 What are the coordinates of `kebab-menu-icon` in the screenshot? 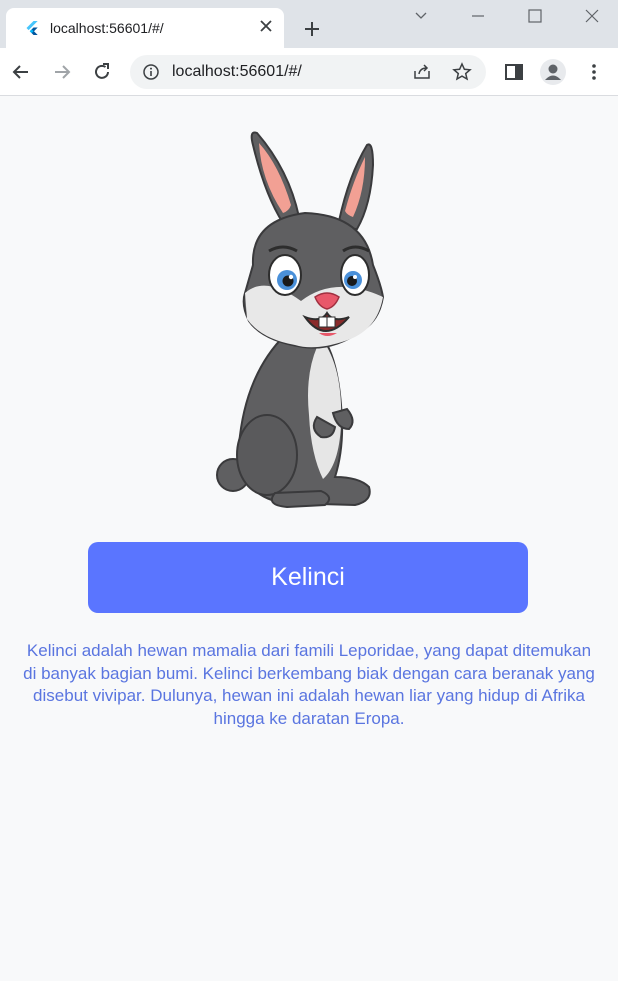 It's located at (594, 72).